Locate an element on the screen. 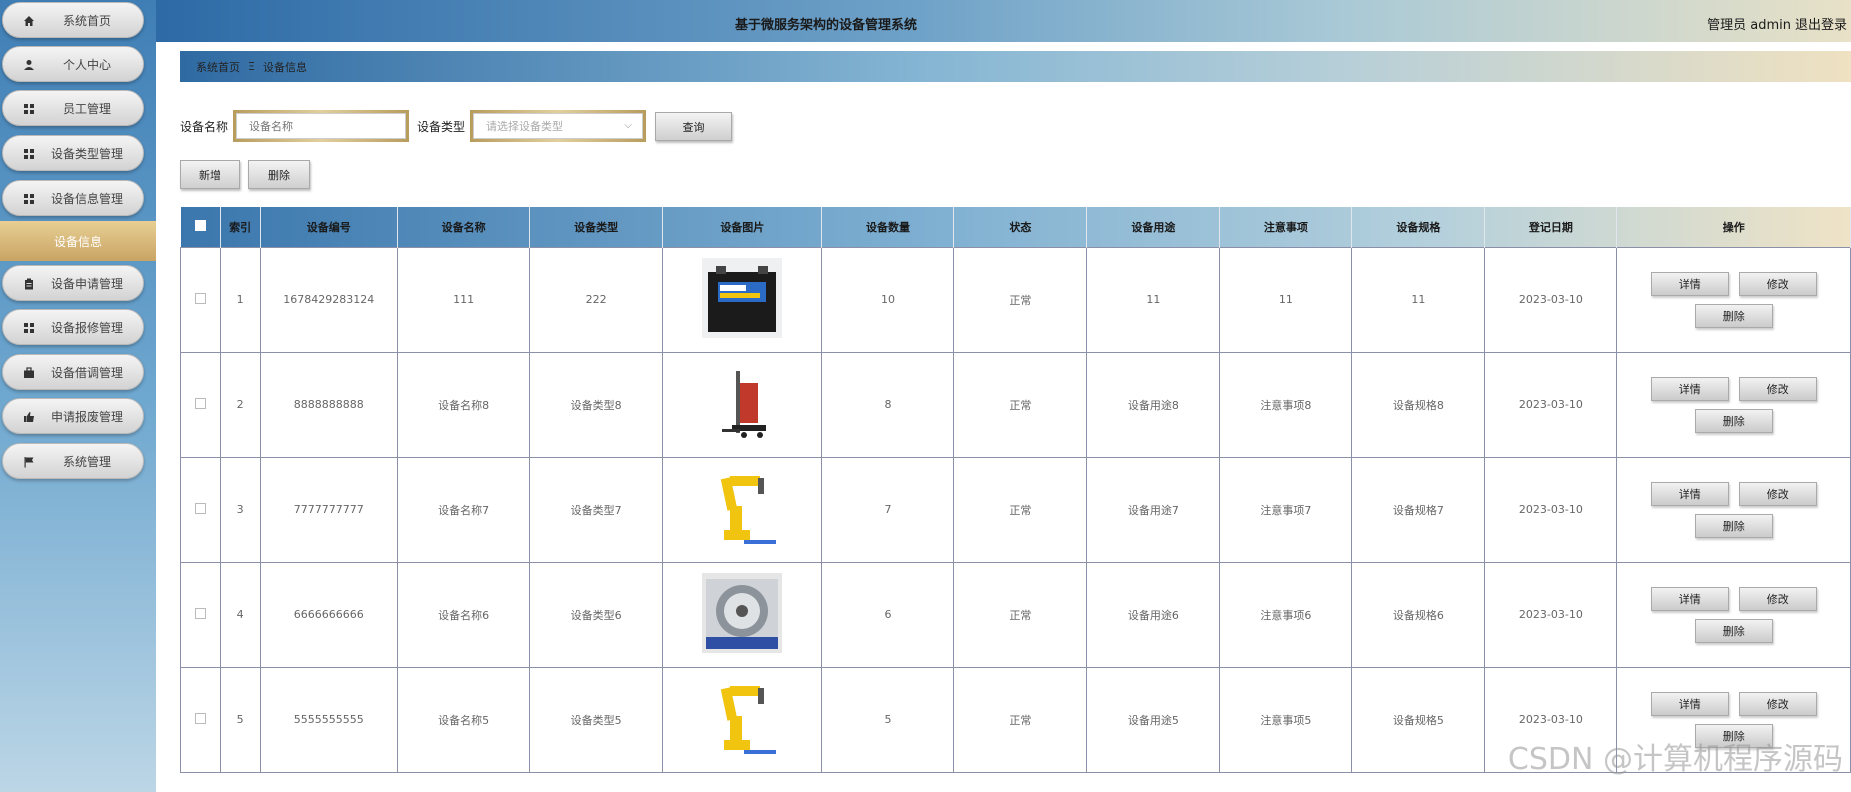 Image resolution: width=1851 pixels, height=792 pixels. cell-type: 设备类型8 is located at coordinates (596, 404).